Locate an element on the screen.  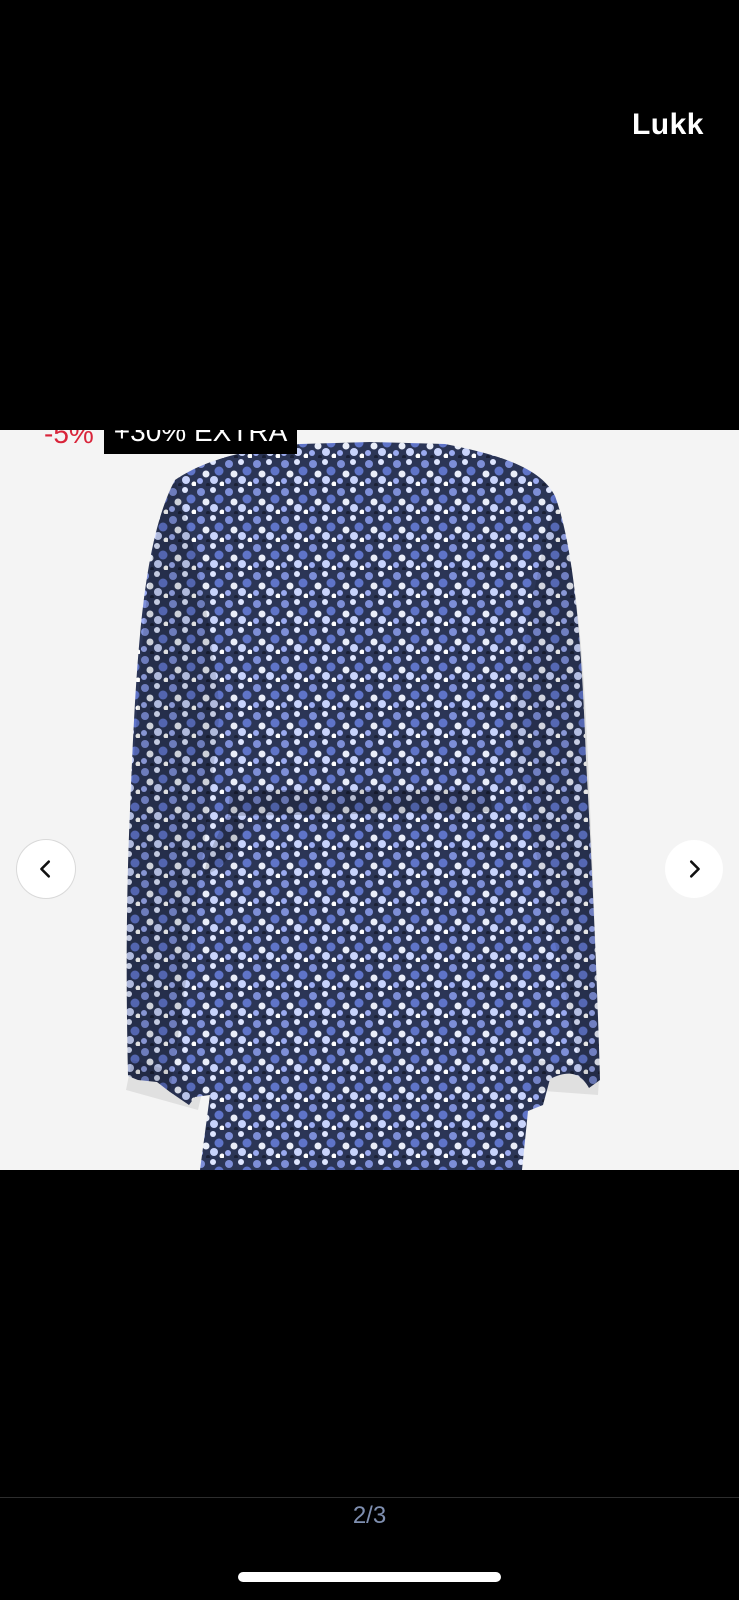
next-image-button is located at coordinates (694, 869).